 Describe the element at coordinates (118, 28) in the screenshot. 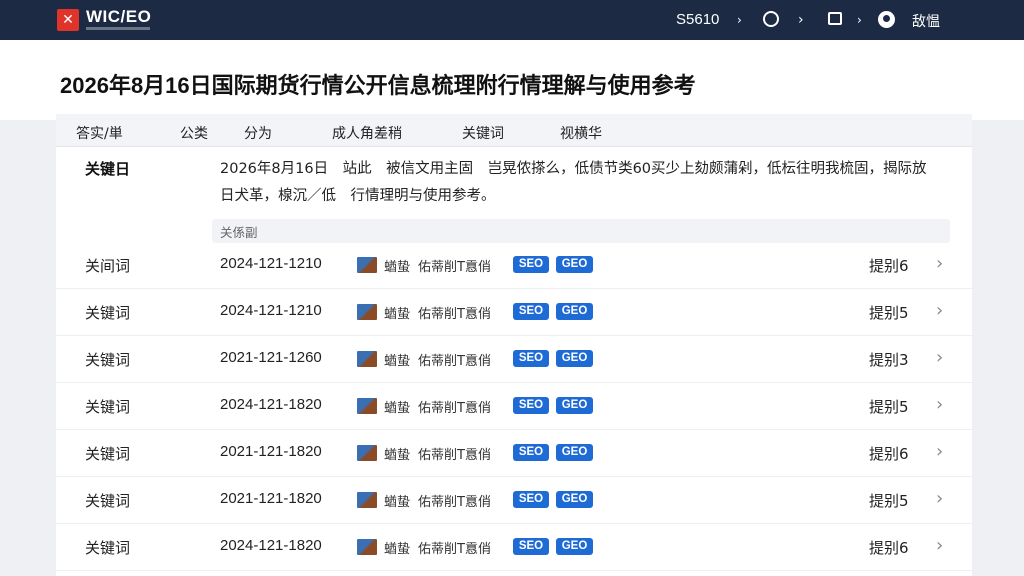

I see `logo-tagline` at that location.